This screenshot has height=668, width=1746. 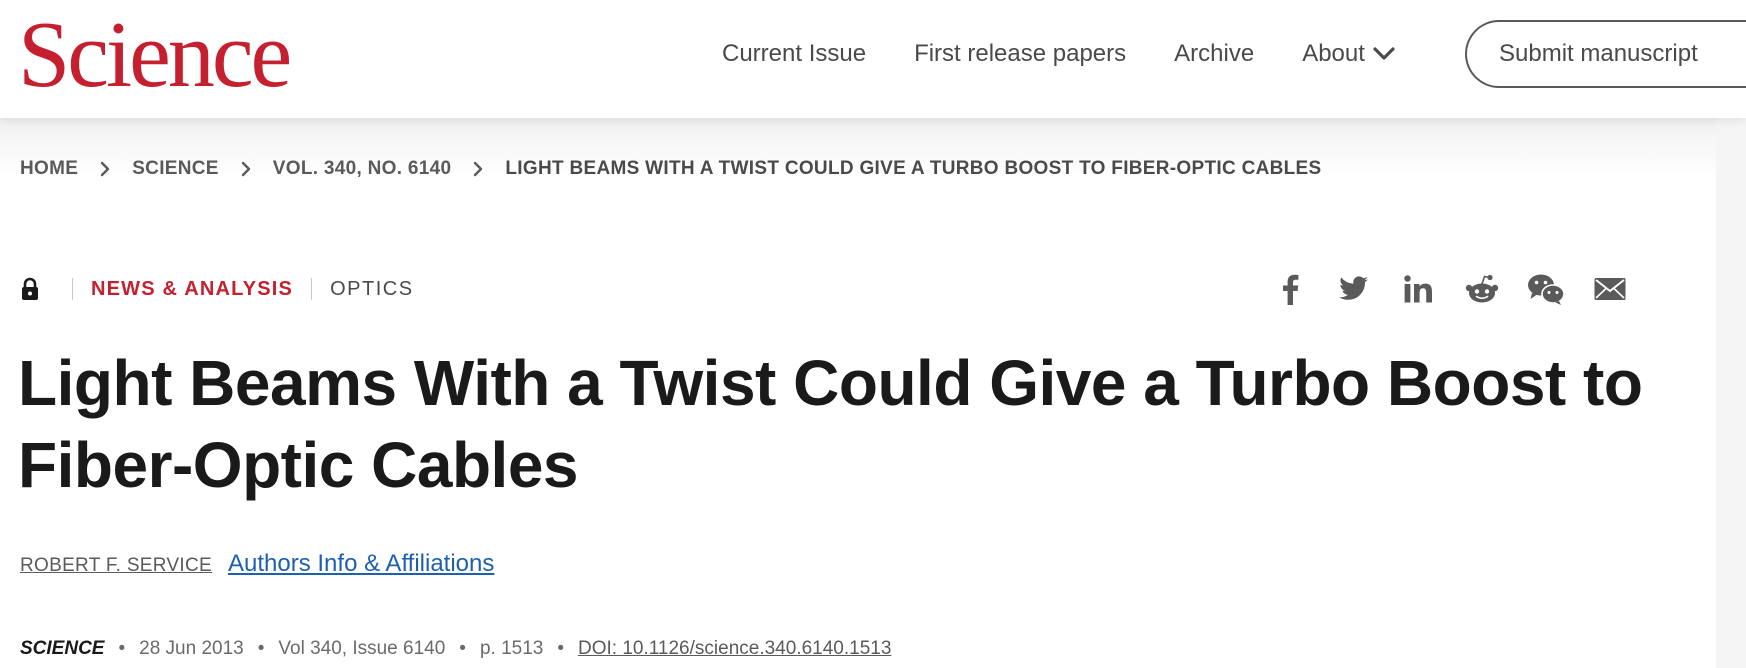 What do you see at coordinates (1610, 289) in the screenshot?
I see `email-icon` at bounding box center [1610, 289].